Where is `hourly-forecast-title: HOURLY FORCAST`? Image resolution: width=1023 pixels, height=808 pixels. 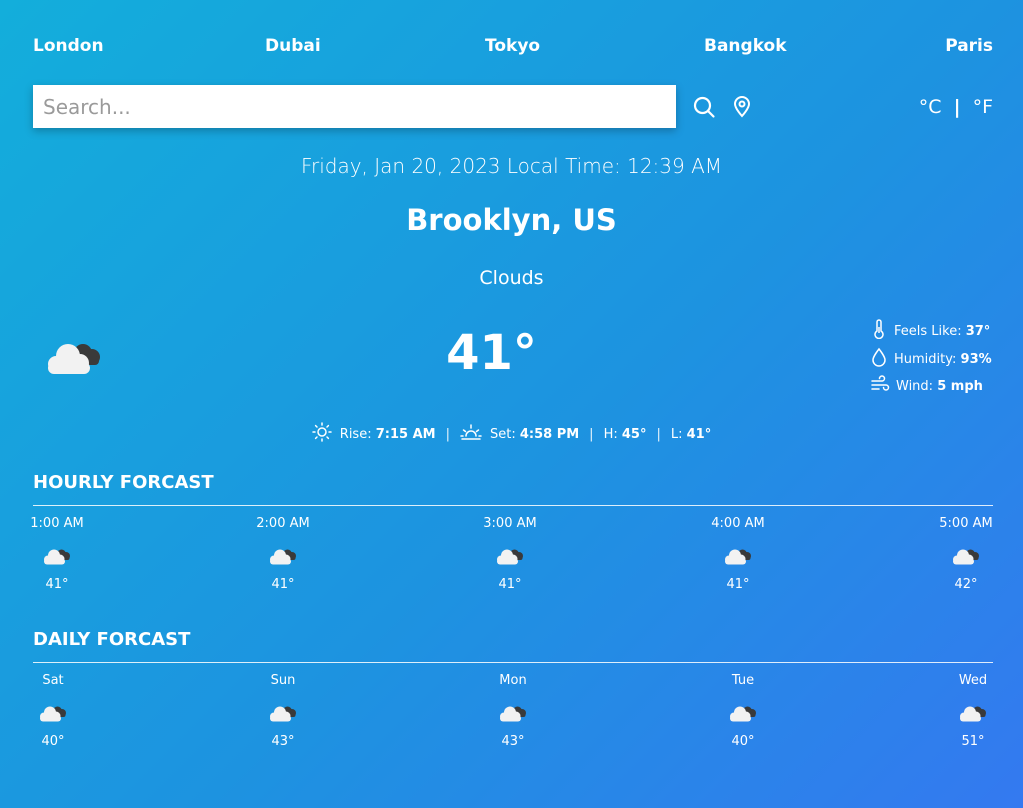
hourly-forecast-title: HOURLY FORCAST is located at coordinates (123, 482).